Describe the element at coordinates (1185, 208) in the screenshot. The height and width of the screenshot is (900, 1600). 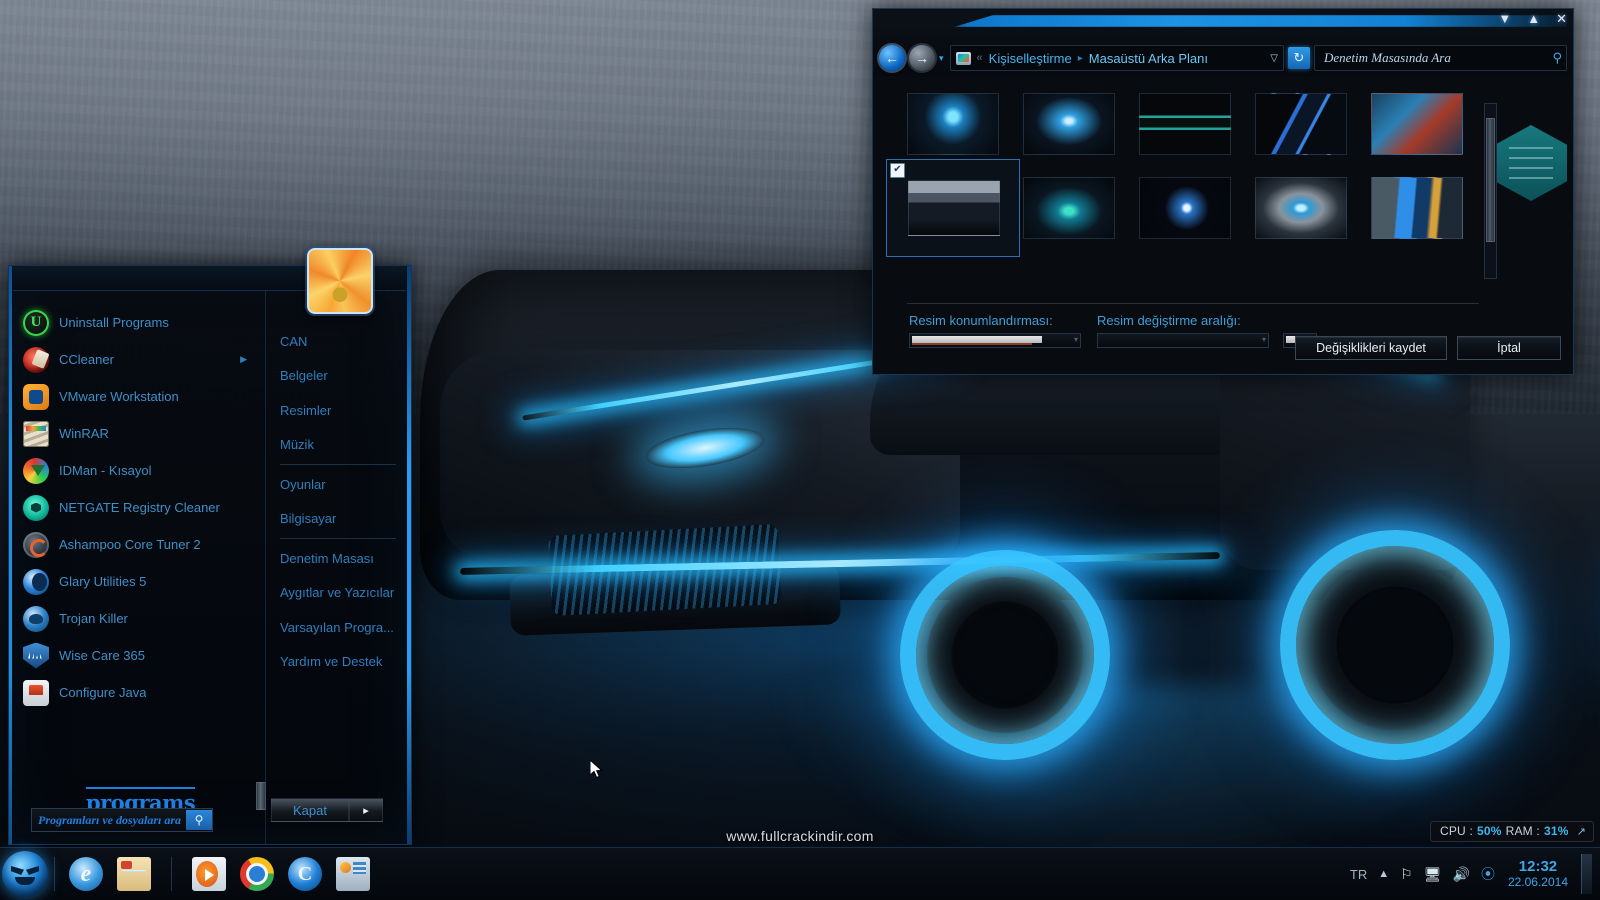
I see `wallpaper-windows-seven` at that location.